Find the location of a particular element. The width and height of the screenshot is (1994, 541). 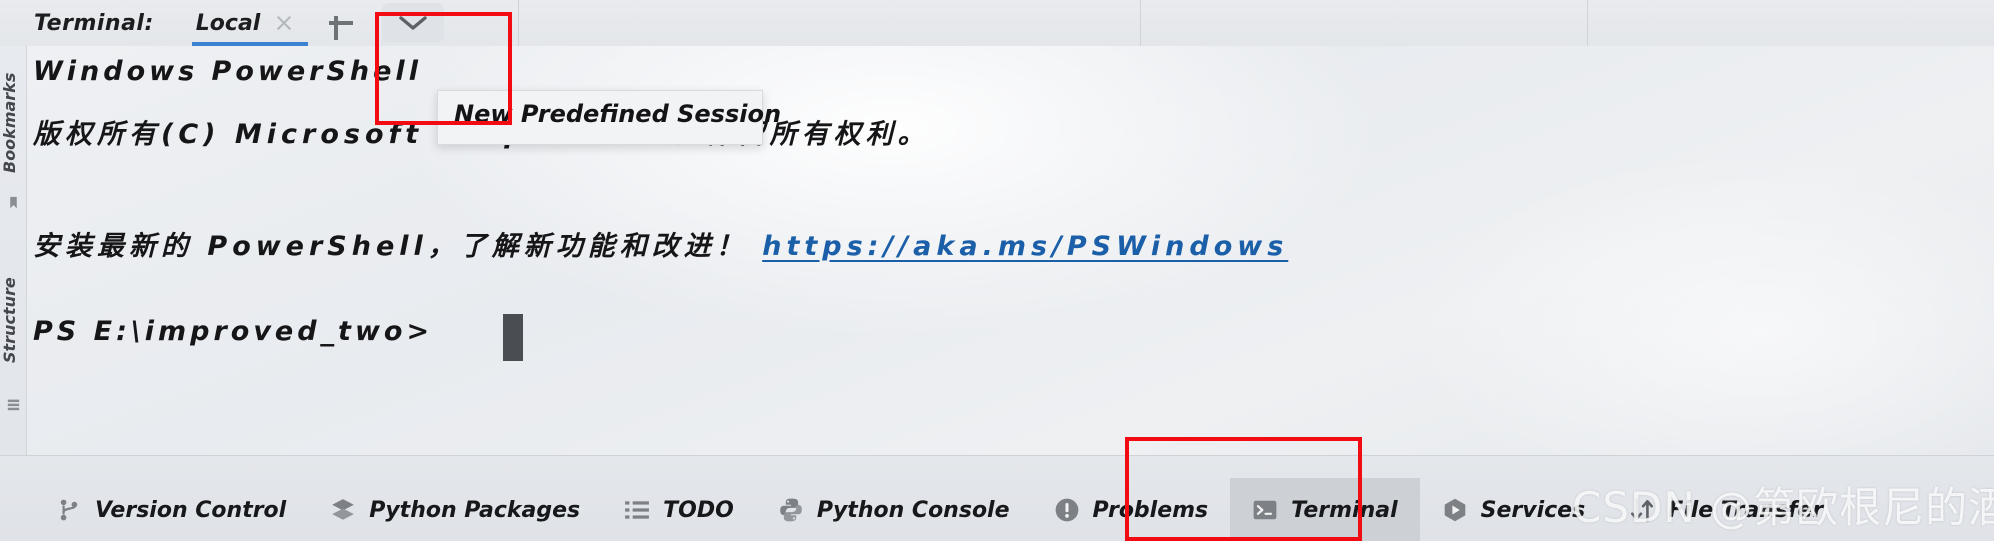

bottom-tab-problems: Problems is located at coordinates (1131, 509).